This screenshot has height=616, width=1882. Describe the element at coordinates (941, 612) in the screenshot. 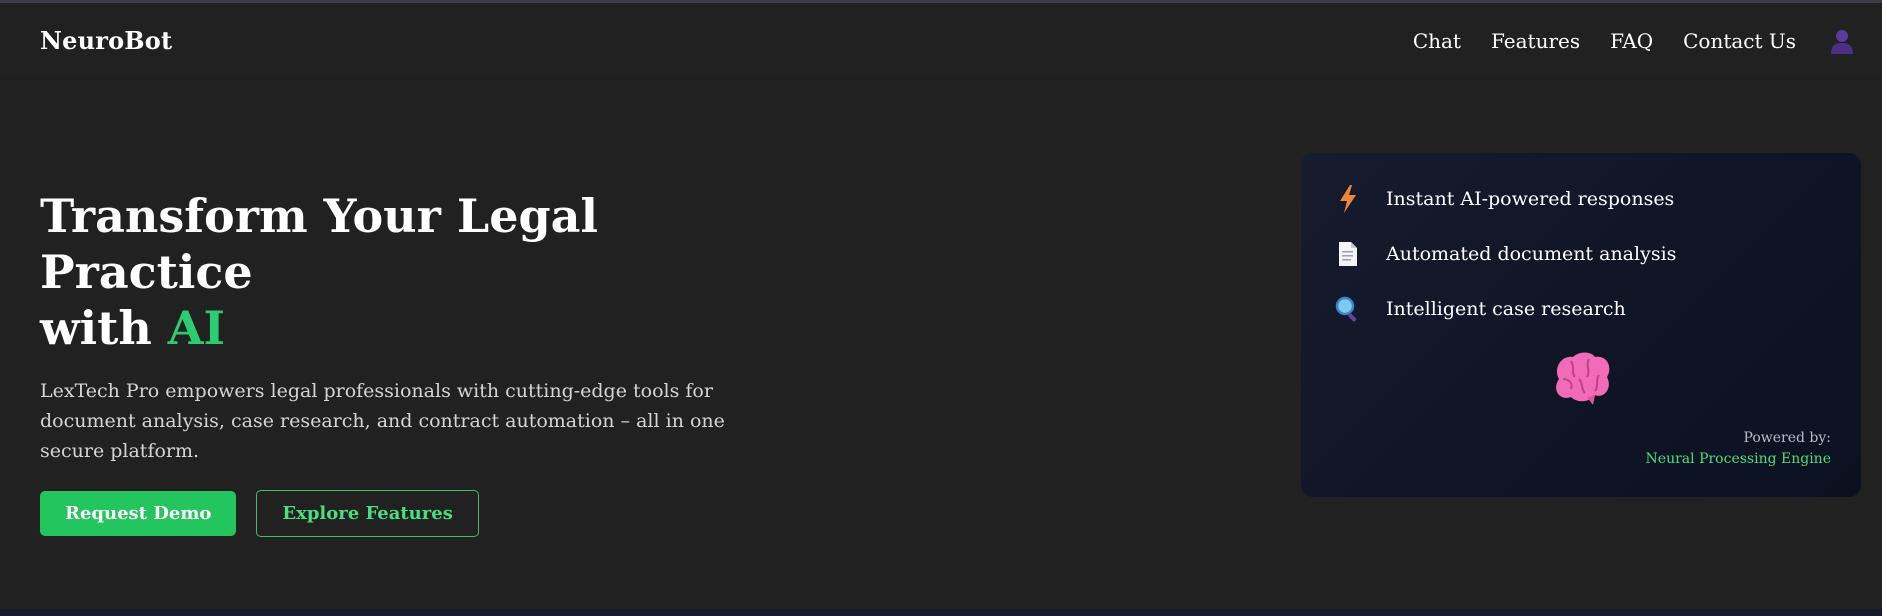

I see `bottom-border` at that location.